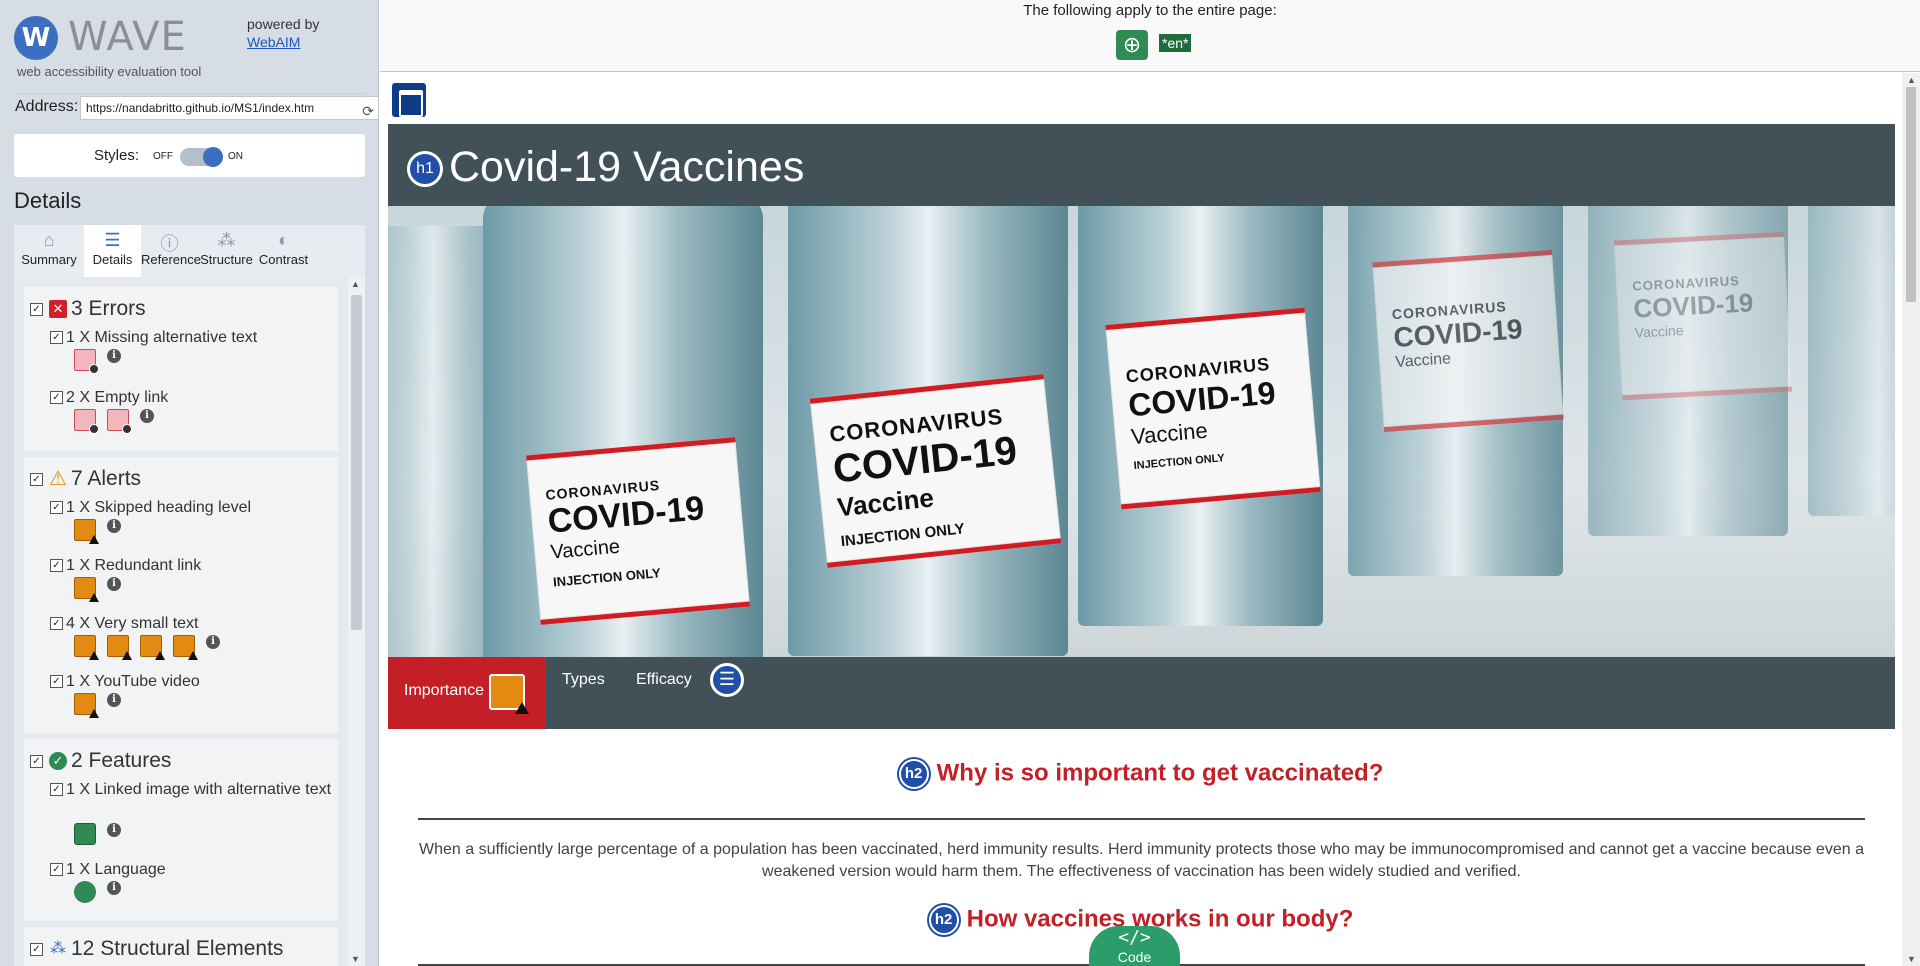 The width and height of the screenshot is (1920, 966). I want to click on alert-item-skipped-heading: ✓ 1 X Skipped heading level, so click(192, 507).